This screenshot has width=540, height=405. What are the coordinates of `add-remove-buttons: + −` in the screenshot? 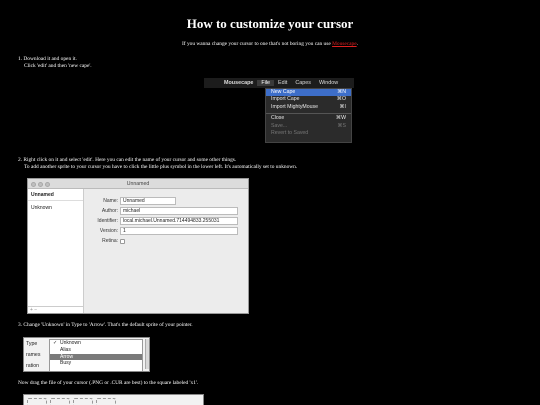 It's located at (55, 309).